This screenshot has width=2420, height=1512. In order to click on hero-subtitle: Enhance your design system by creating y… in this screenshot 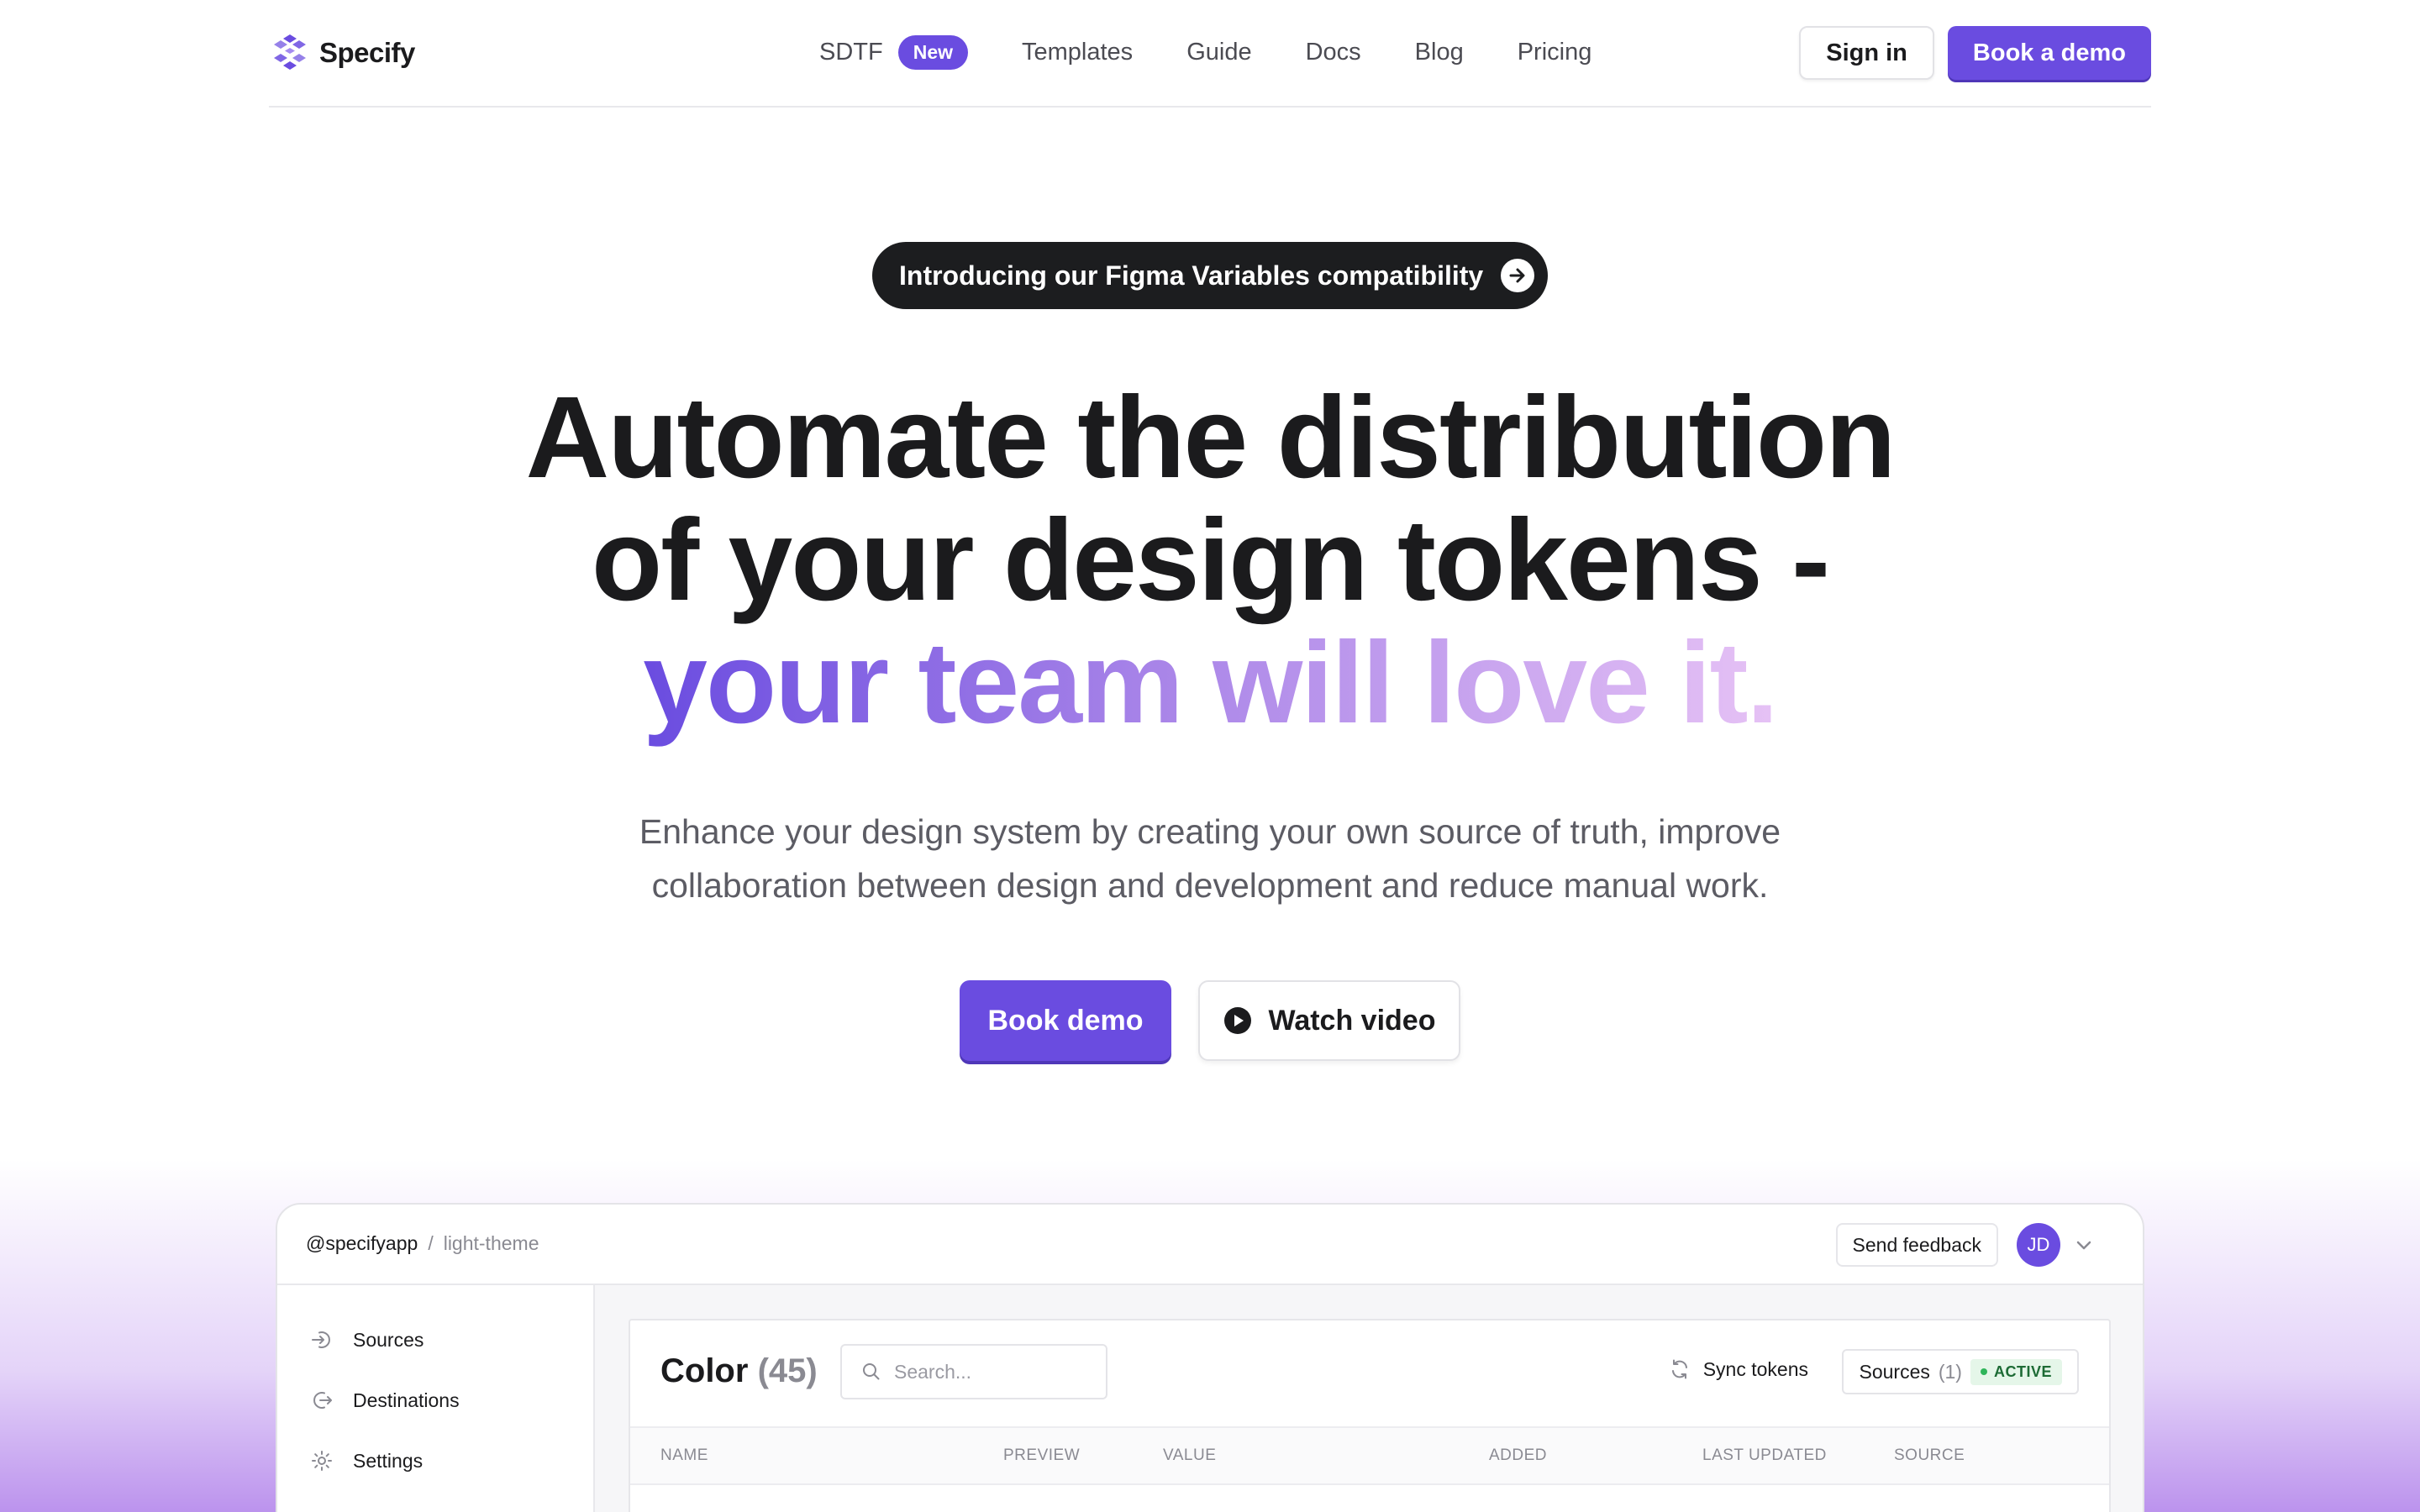, I will do `click(1210, 858)`.